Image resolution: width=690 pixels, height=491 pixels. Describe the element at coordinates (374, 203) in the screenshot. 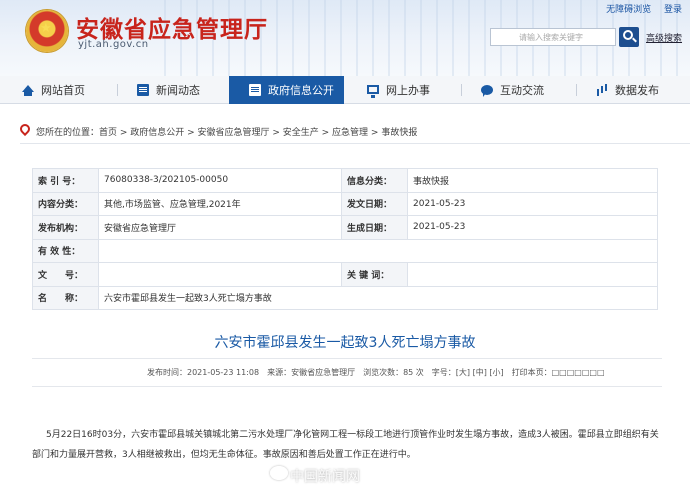

I see `issue-date-label: 发文日期：` at that location.